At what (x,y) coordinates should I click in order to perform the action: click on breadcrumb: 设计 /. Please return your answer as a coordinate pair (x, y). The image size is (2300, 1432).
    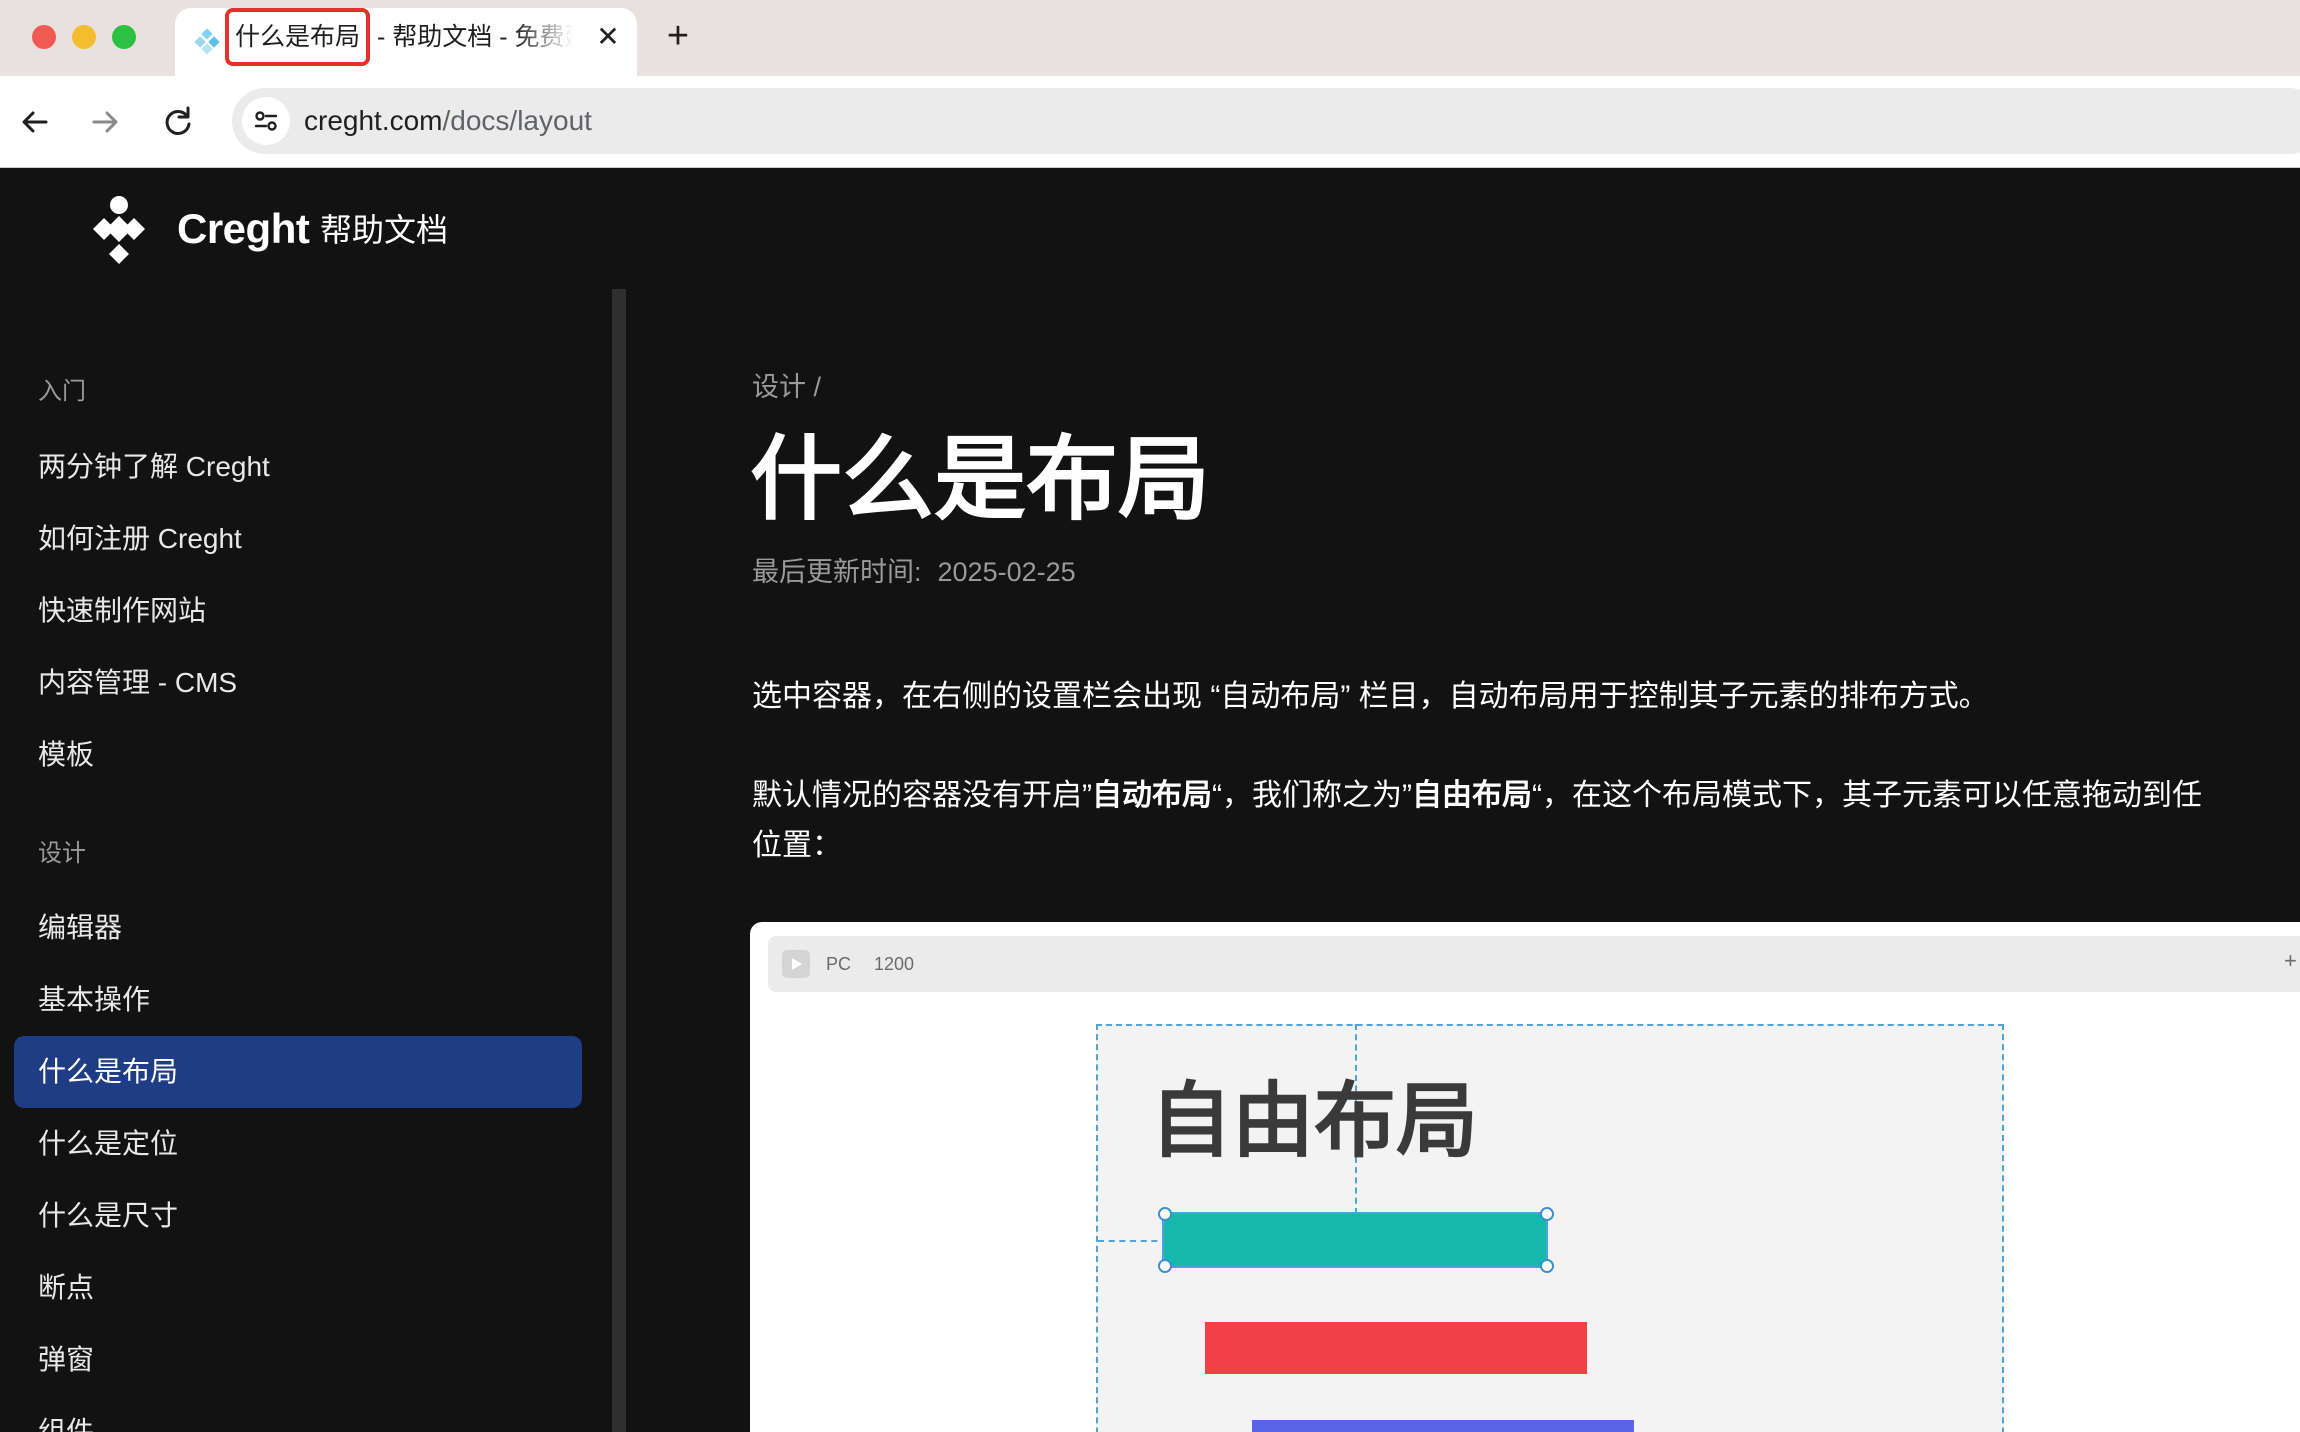
    Looking at the image, I should click on (786, 387).